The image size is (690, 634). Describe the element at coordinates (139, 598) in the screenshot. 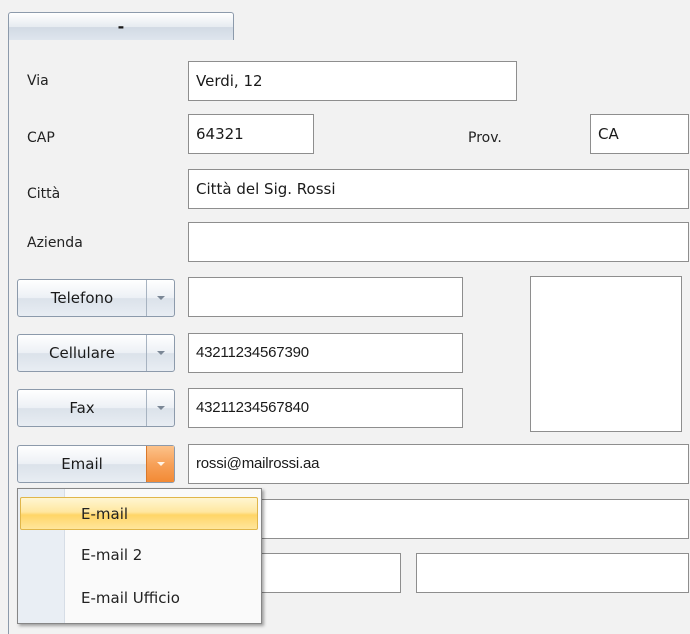

I see `menu-item-email-ufficio: E-mail Ufficio` at that location.